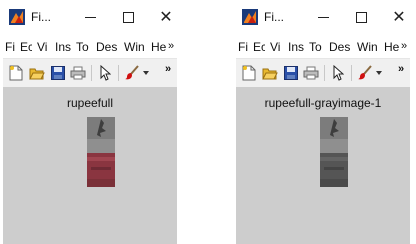  I want to click on axes-title: rupeefull, so click(90, 103).